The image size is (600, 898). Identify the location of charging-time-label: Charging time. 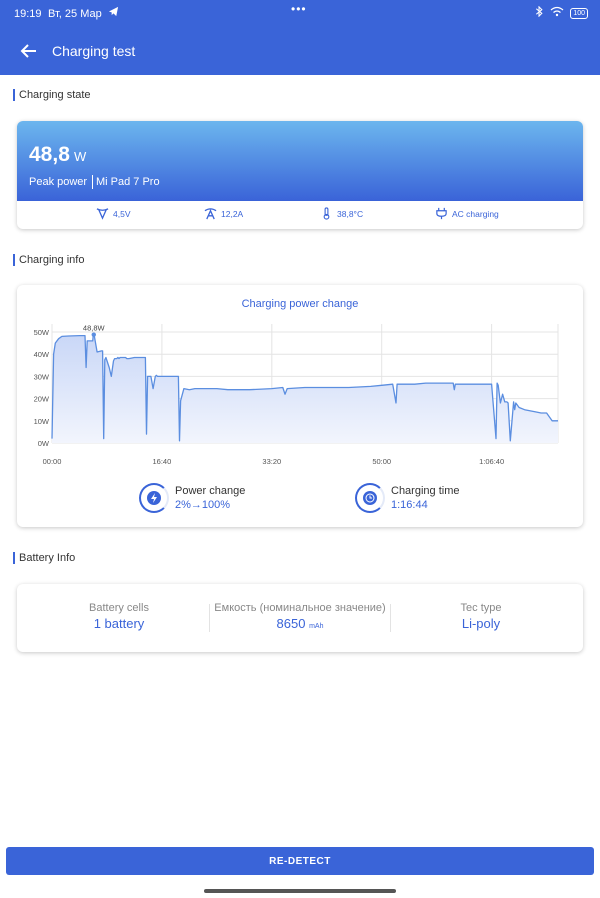
(425, 491).